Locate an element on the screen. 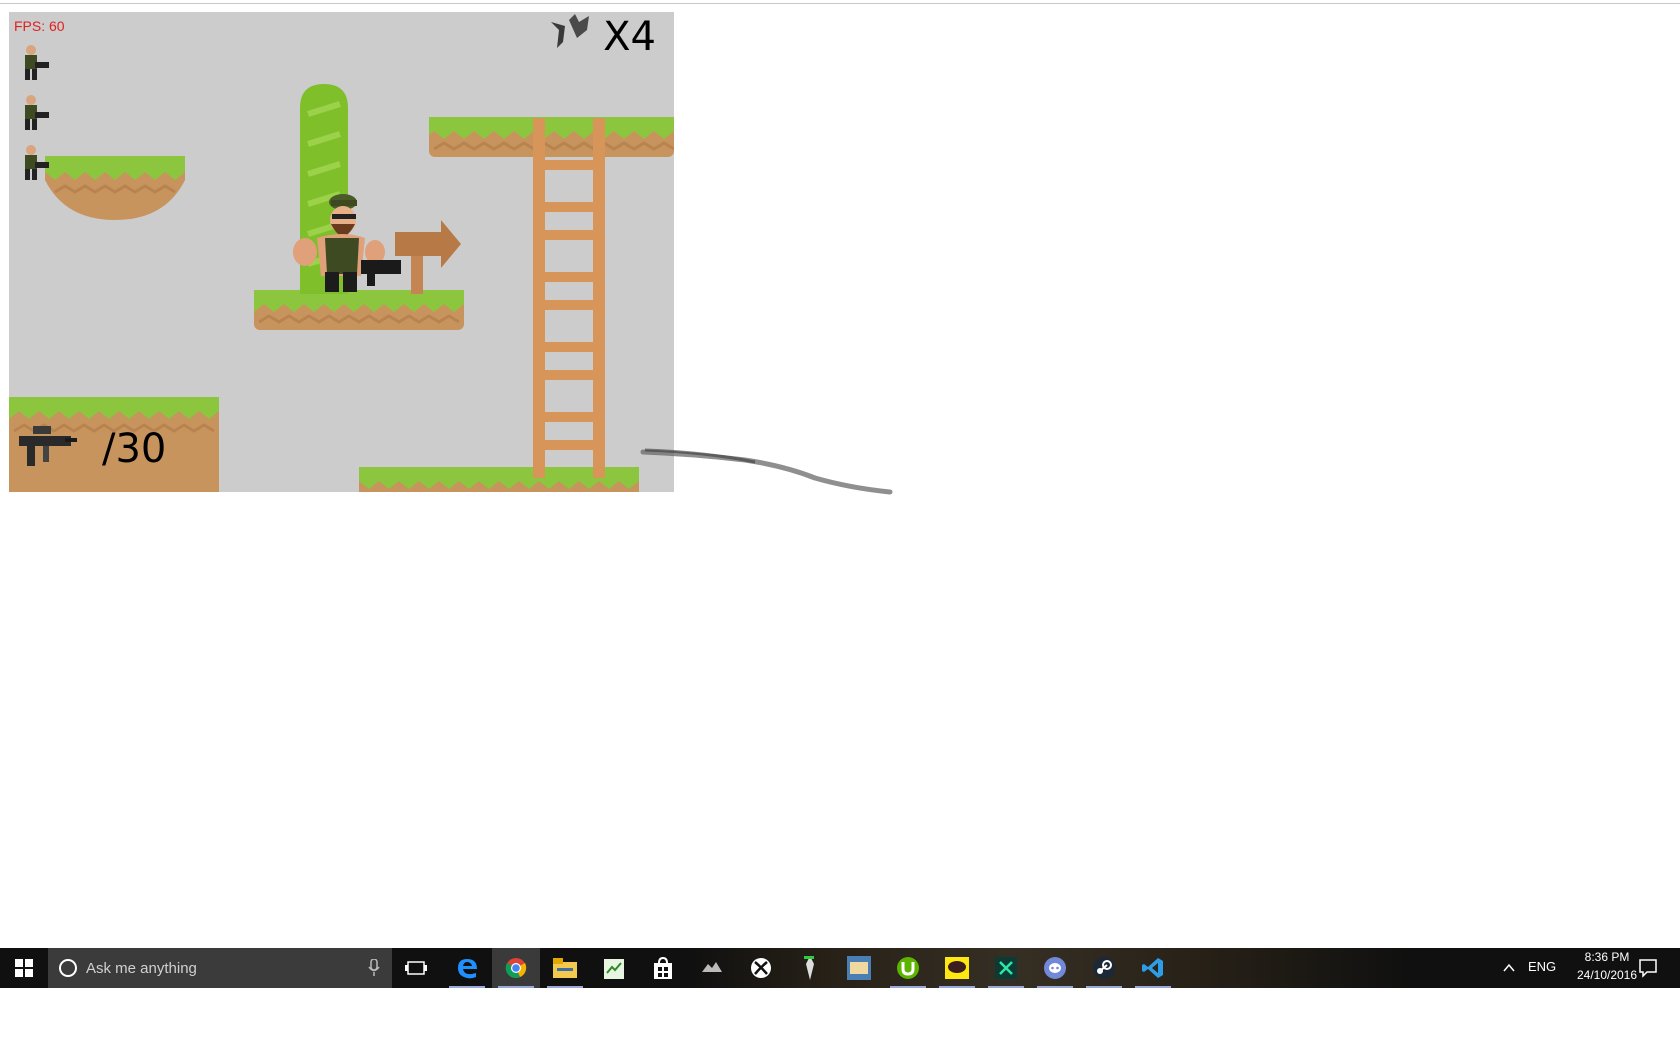 The image size is (1680, 1050). teal-app-button is located at coordinates (1006, 968).